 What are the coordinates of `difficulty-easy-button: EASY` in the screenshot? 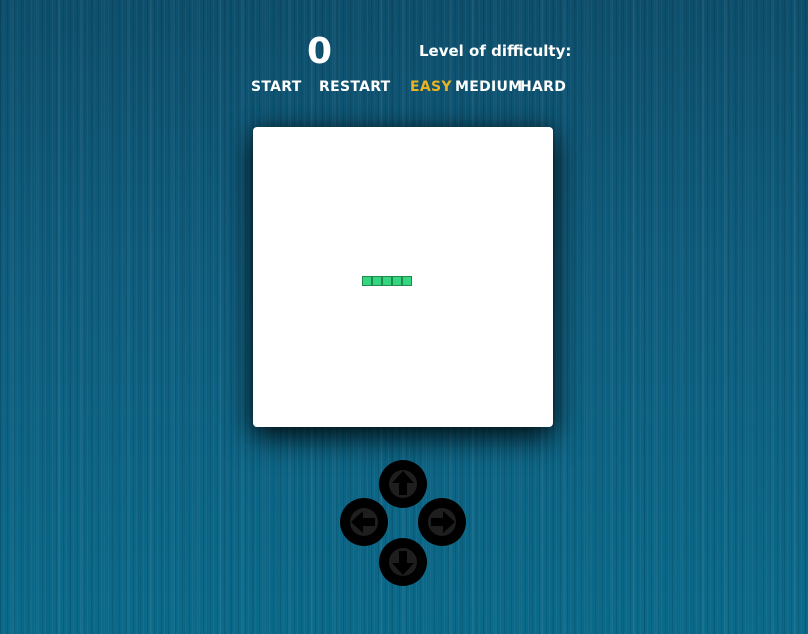 It's located at (431, 87).